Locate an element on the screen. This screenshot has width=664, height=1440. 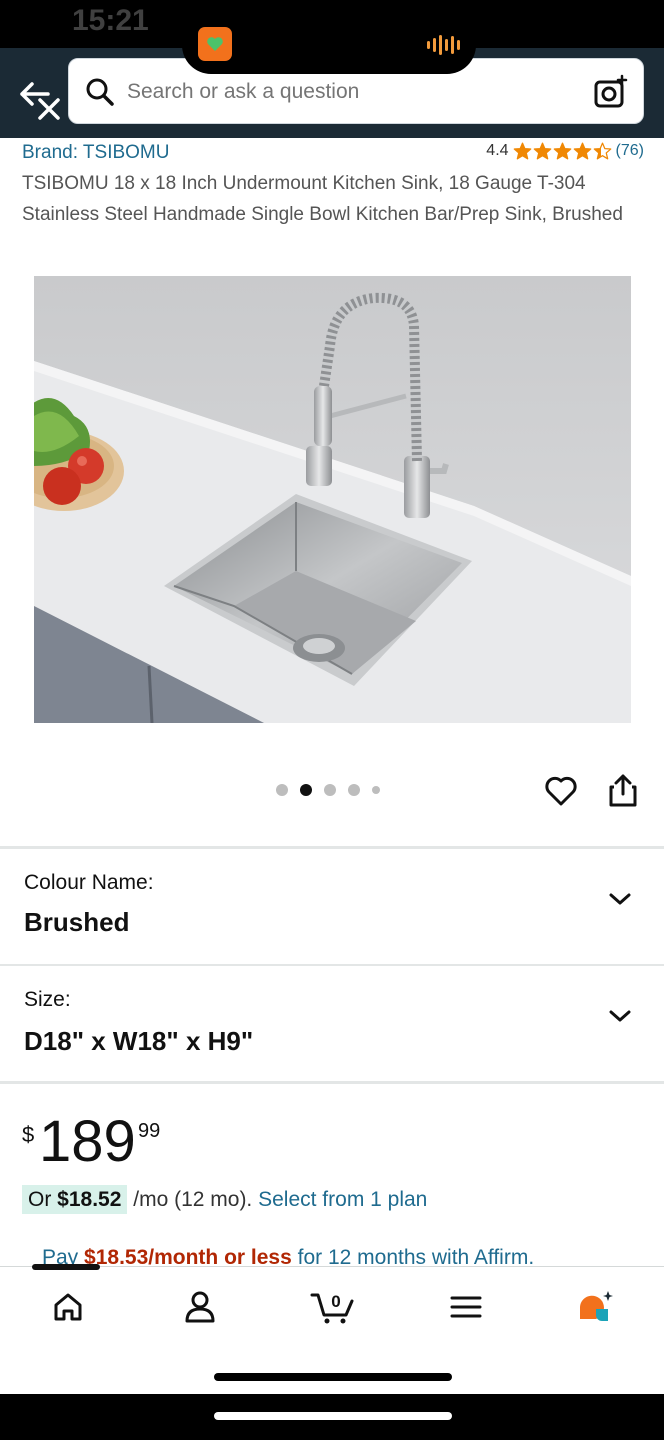
brand-link: Brand: TSIBOMU is located at coordinates (95, 153).